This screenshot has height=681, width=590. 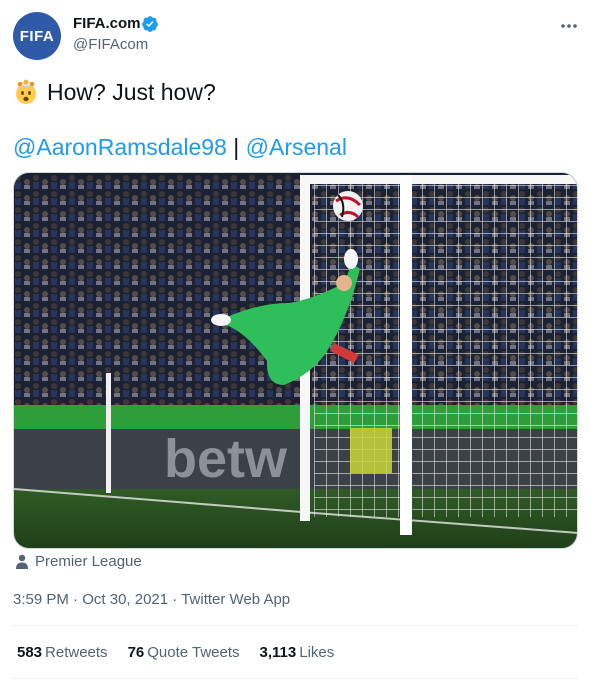 I want to click on retweets-stat: 583 Retweets, so click(x=62, y=652).